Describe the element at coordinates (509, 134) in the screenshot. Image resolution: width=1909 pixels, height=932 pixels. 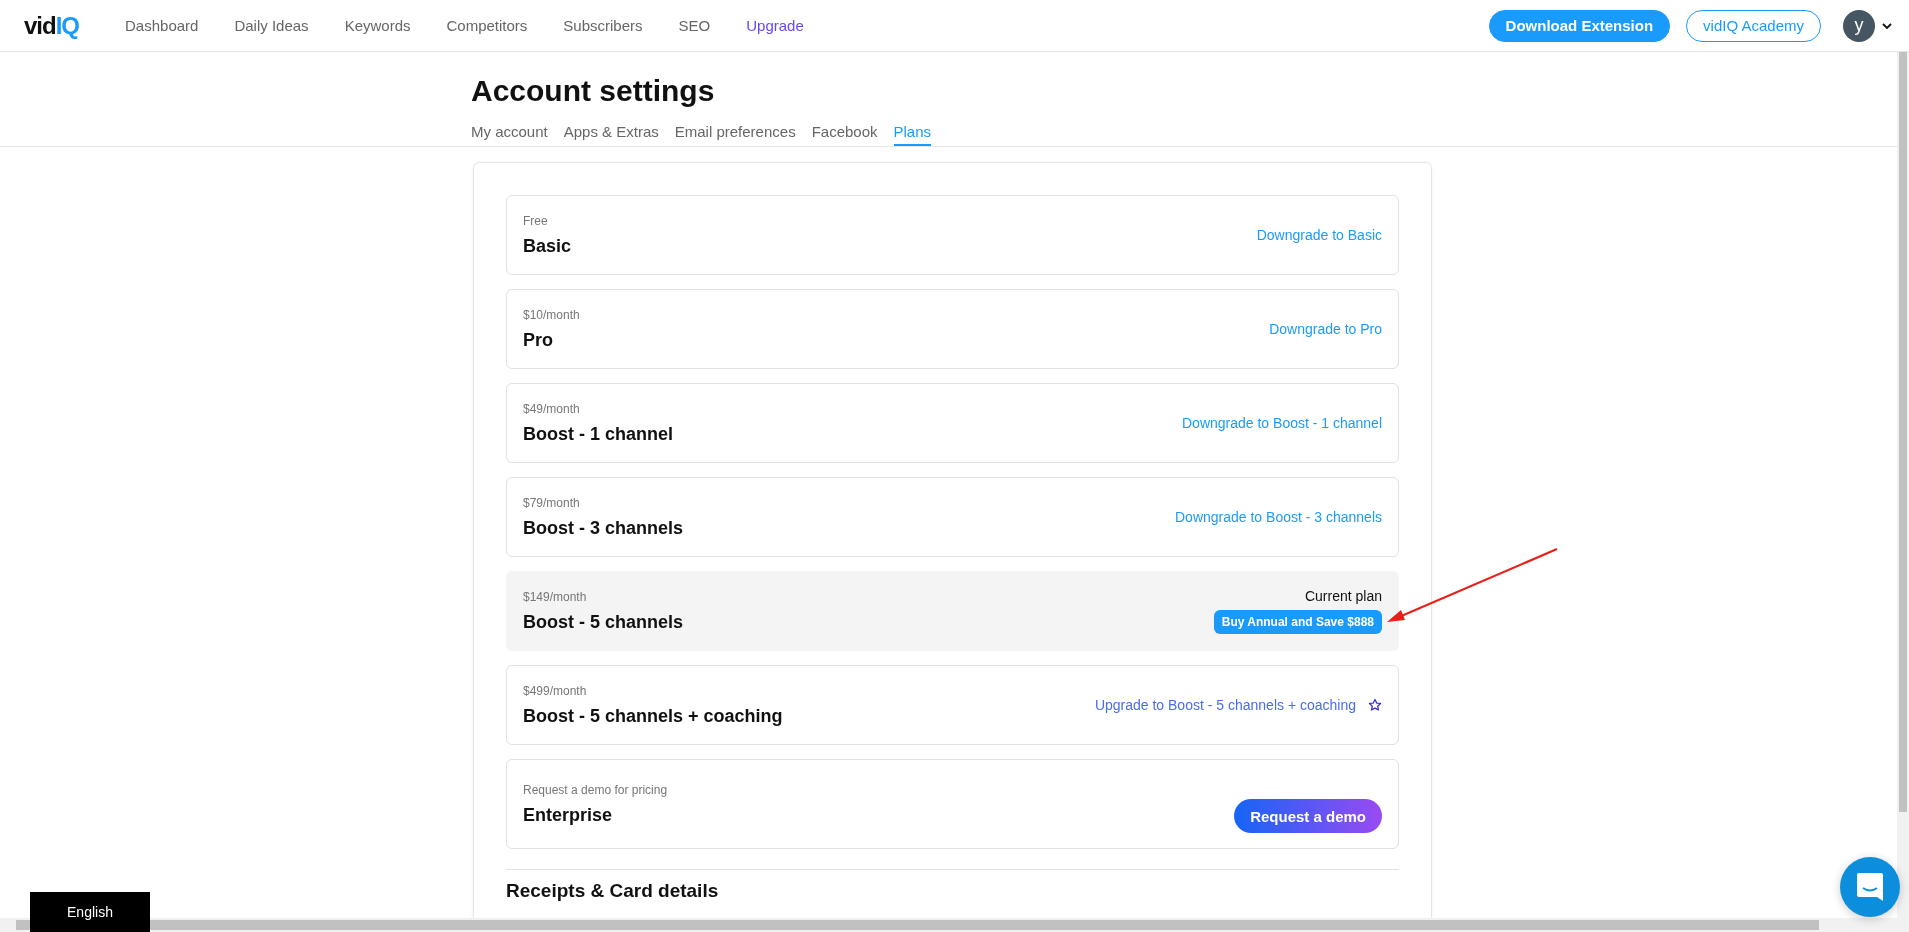
I see `settings-tab: My account` at that location.